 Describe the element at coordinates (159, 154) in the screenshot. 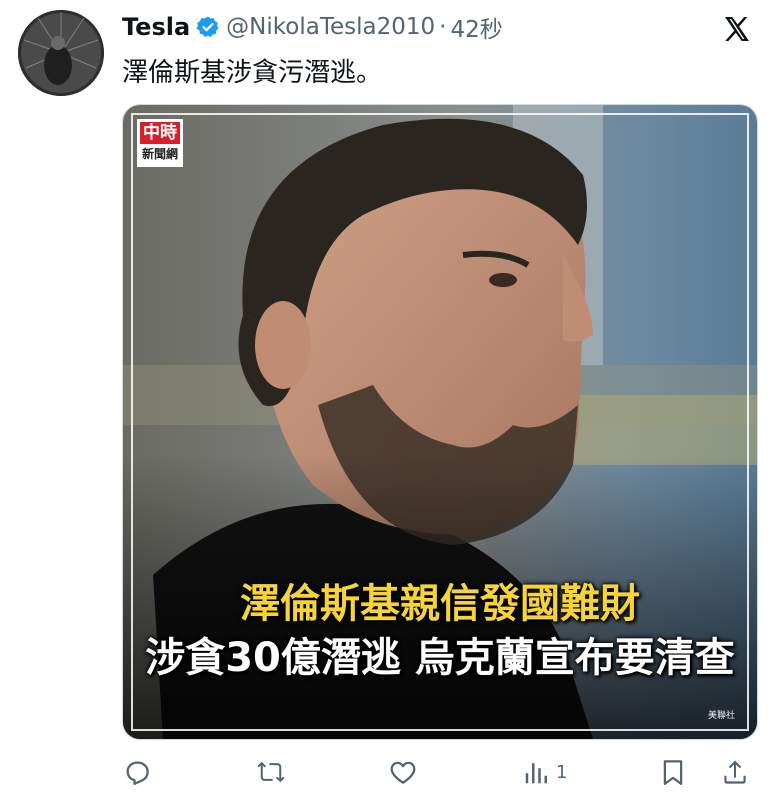

I see `news-logo-bottom: 新聞網` at that location.